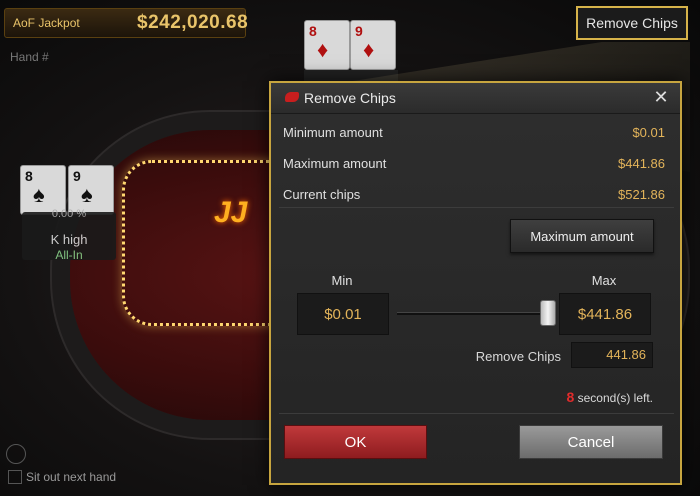 The image size is (700, 496). What do you see at coordinates (193, 22) in the screenshot?
I see `jackpot-amount: $242,020.68` at bounding box center [193, 22].